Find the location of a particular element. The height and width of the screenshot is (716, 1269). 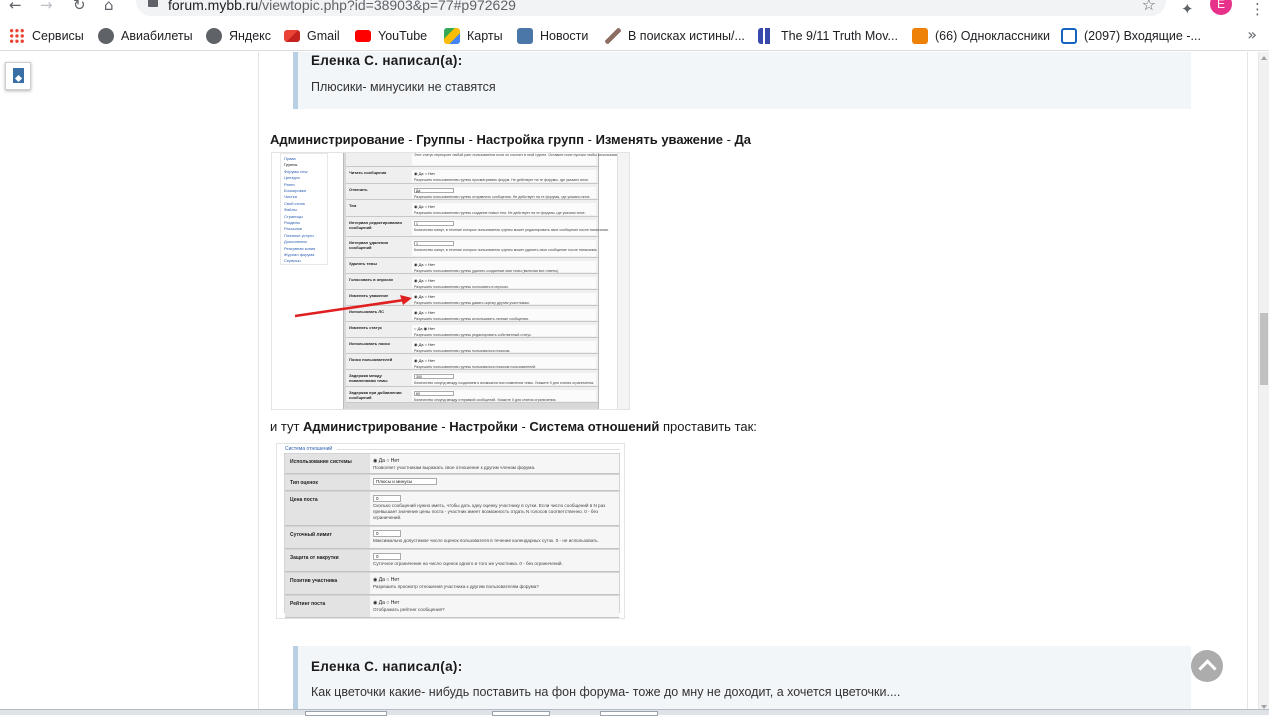

bookmark-novosti: Новости is located at coordinates (552, 36).